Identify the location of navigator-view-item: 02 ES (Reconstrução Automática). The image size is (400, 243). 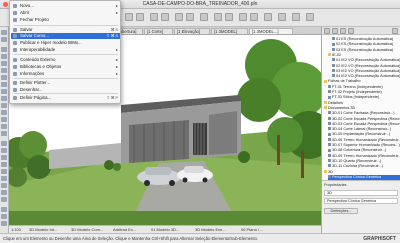
(366, 44).